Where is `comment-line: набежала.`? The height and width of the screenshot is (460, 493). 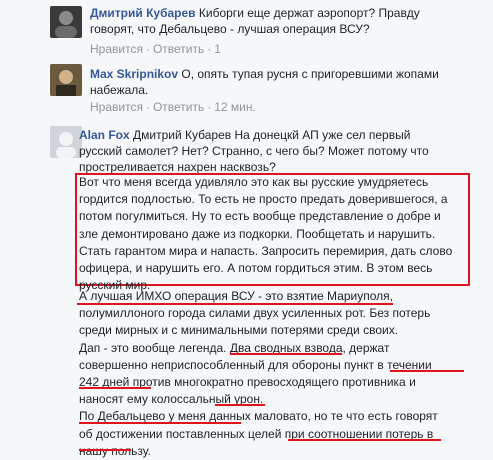 comment-line: набежала. is located at coordinates (119, 90).